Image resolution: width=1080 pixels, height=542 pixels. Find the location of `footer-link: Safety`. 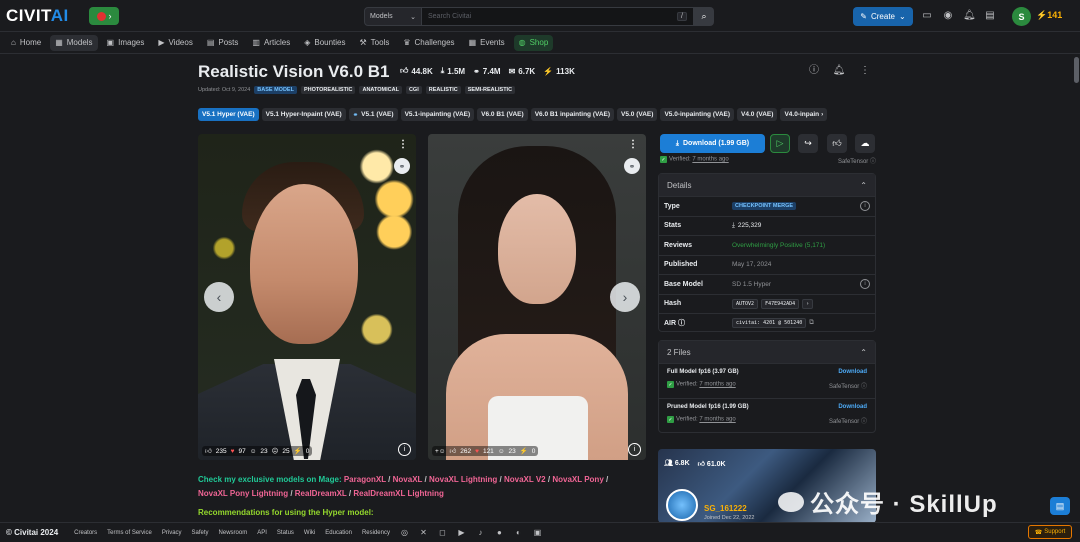

footer-link: Safety is located at coordinates (200, 533).